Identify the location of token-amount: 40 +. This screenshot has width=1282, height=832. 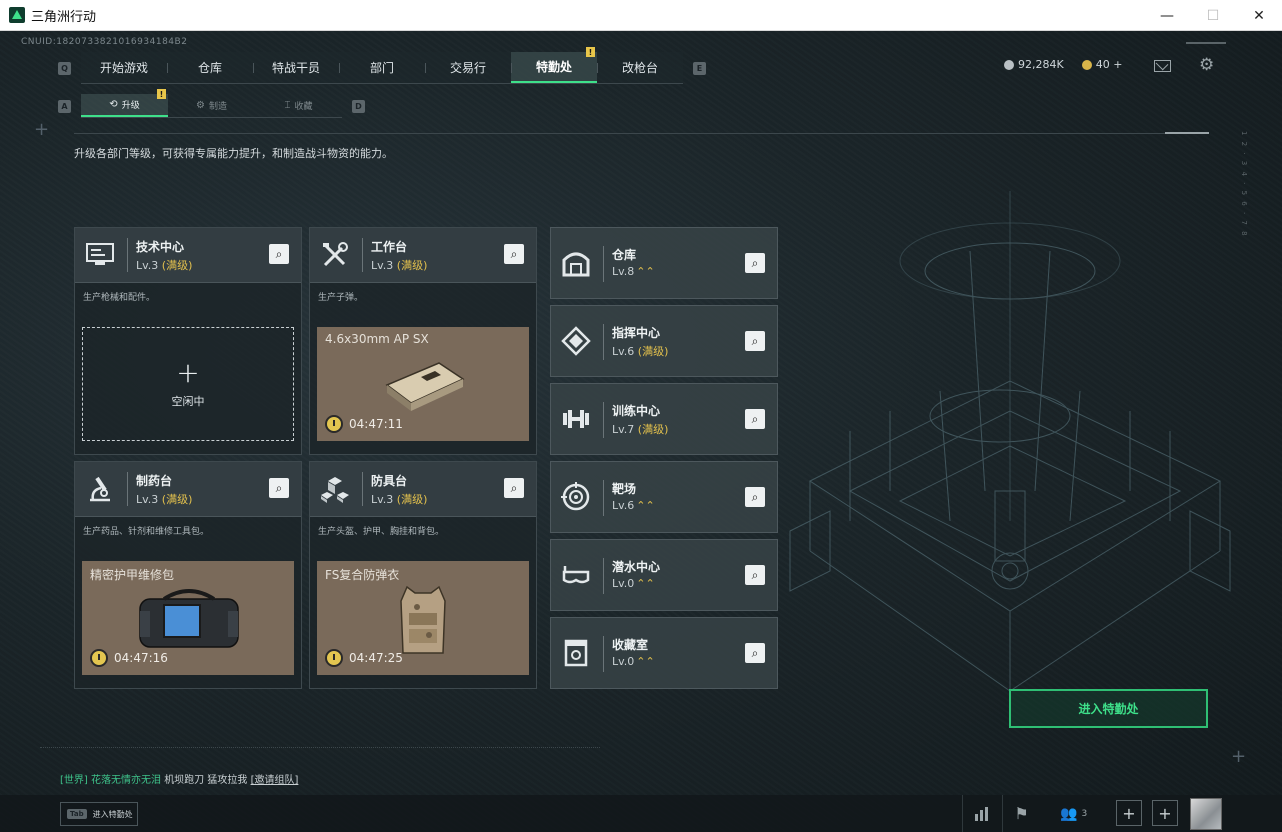
(1109, 64).